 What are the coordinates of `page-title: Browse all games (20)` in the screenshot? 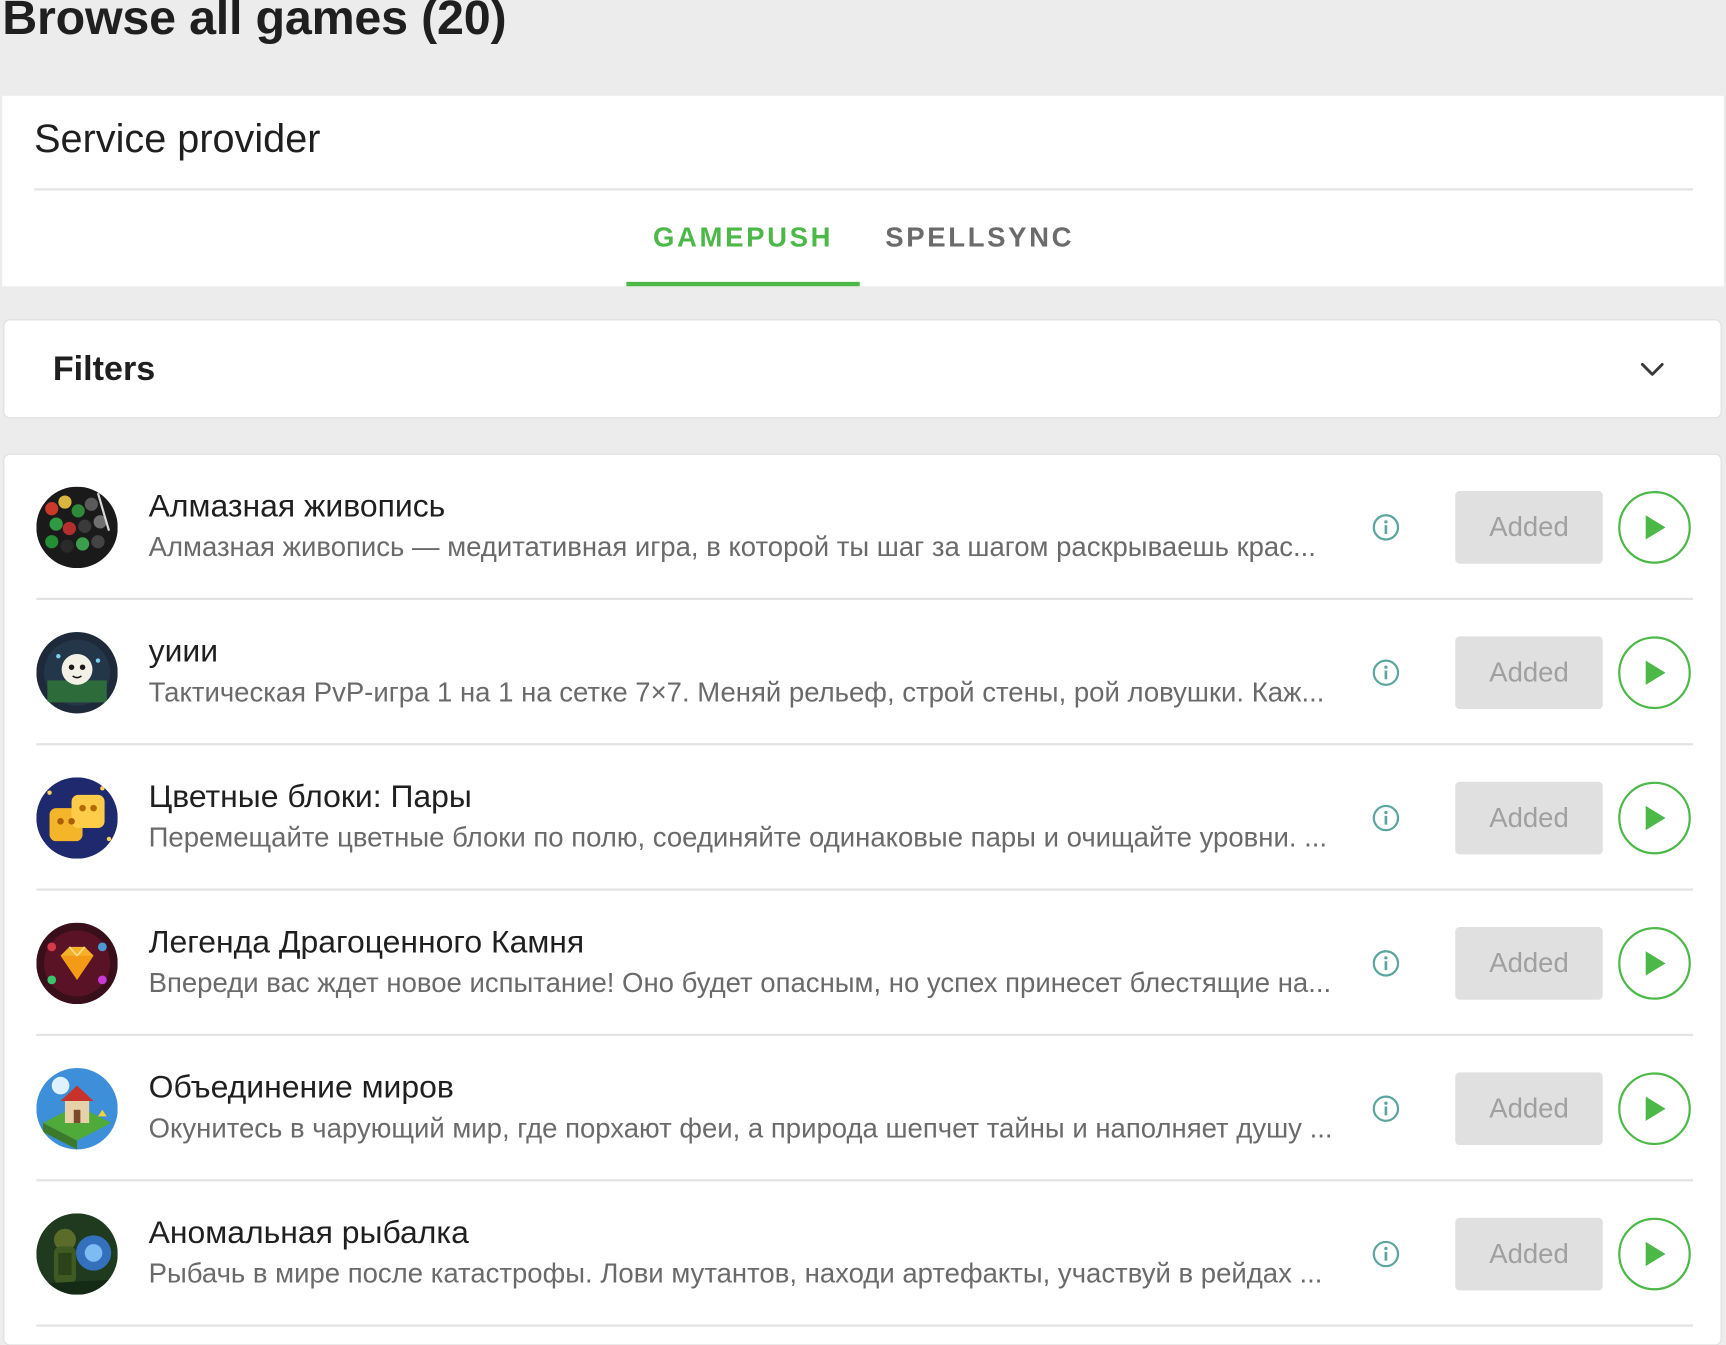 It's located at (254, 23).